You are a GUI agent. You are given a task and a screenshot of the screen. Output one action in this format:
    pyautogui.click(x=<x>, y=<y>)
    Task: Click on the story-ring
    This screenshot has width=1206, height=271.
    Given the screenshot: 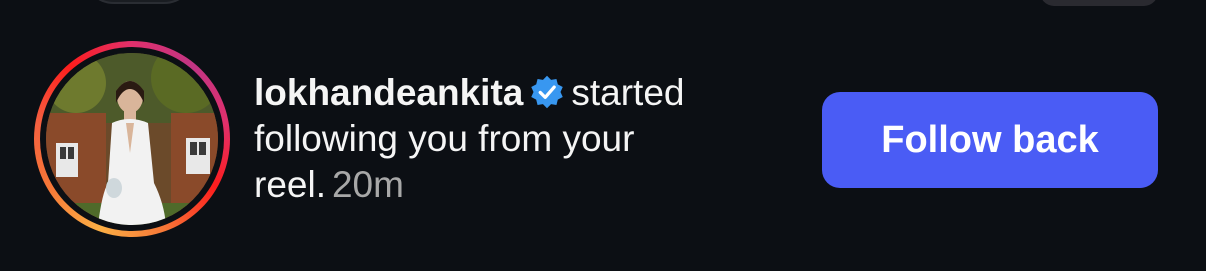 What is the action you would take?
    pyautogui.click(x=132, y=139)
    